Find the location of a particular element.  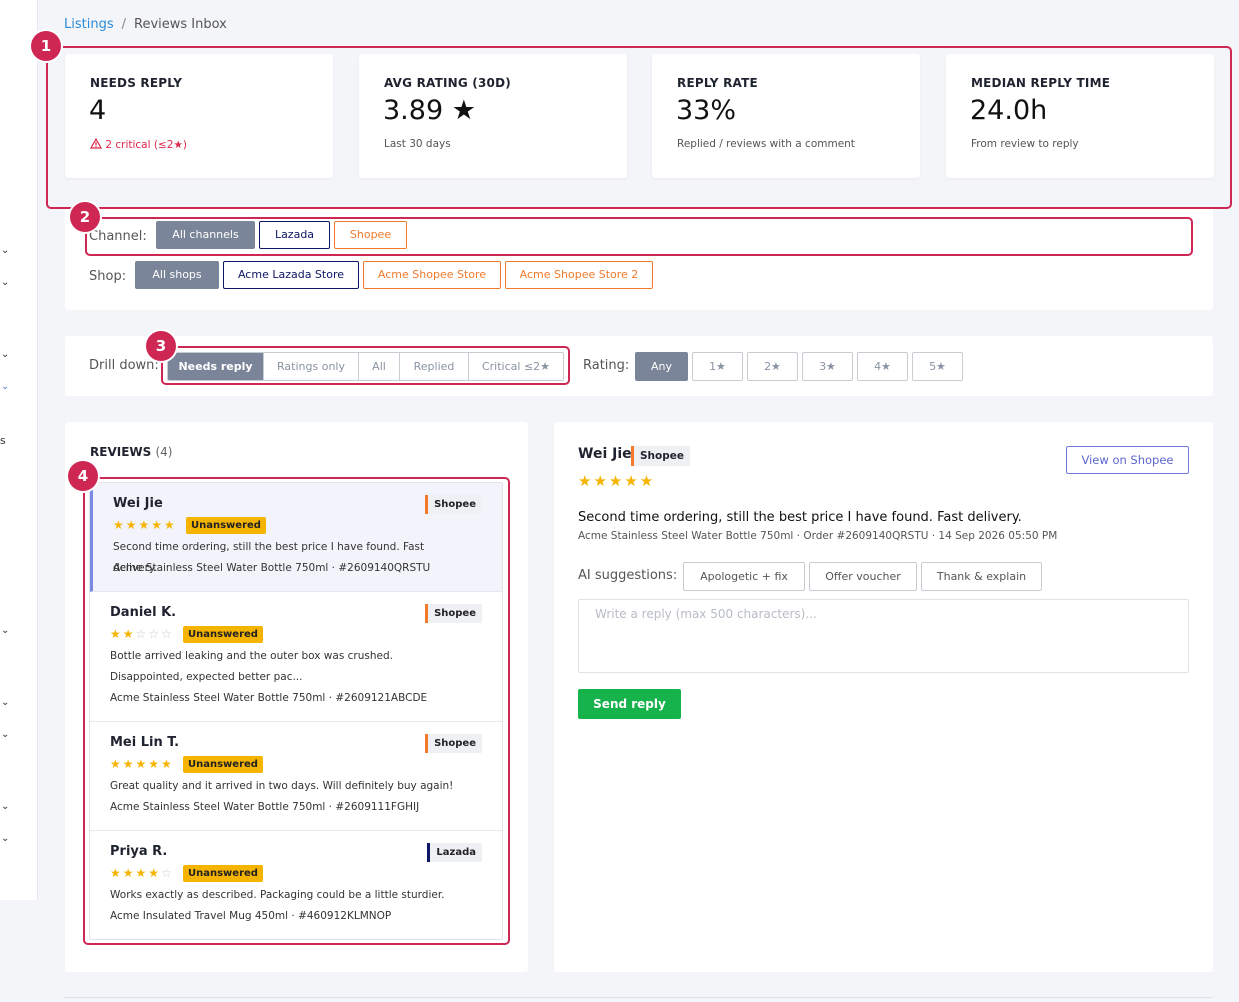

breadcrumb-listings-link: Listings is located at coordinates (89, 24).